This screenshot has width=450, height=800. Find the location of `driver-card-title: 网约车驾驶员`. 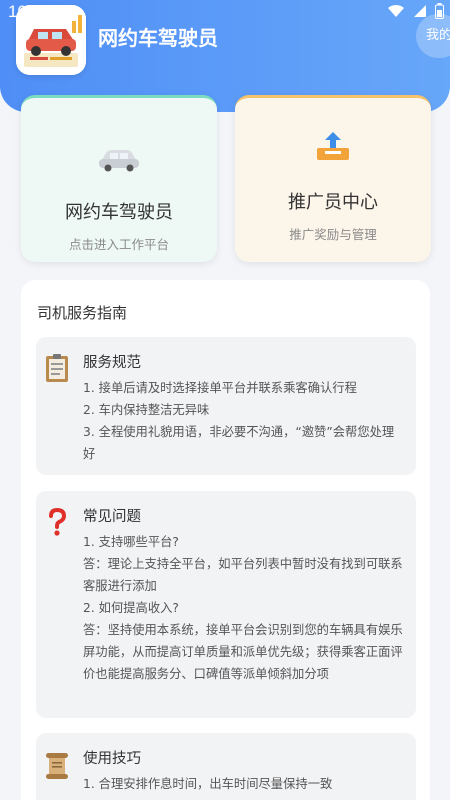

driver-card-title: 网约车驾驶员 is located at coordinates (119, 212).